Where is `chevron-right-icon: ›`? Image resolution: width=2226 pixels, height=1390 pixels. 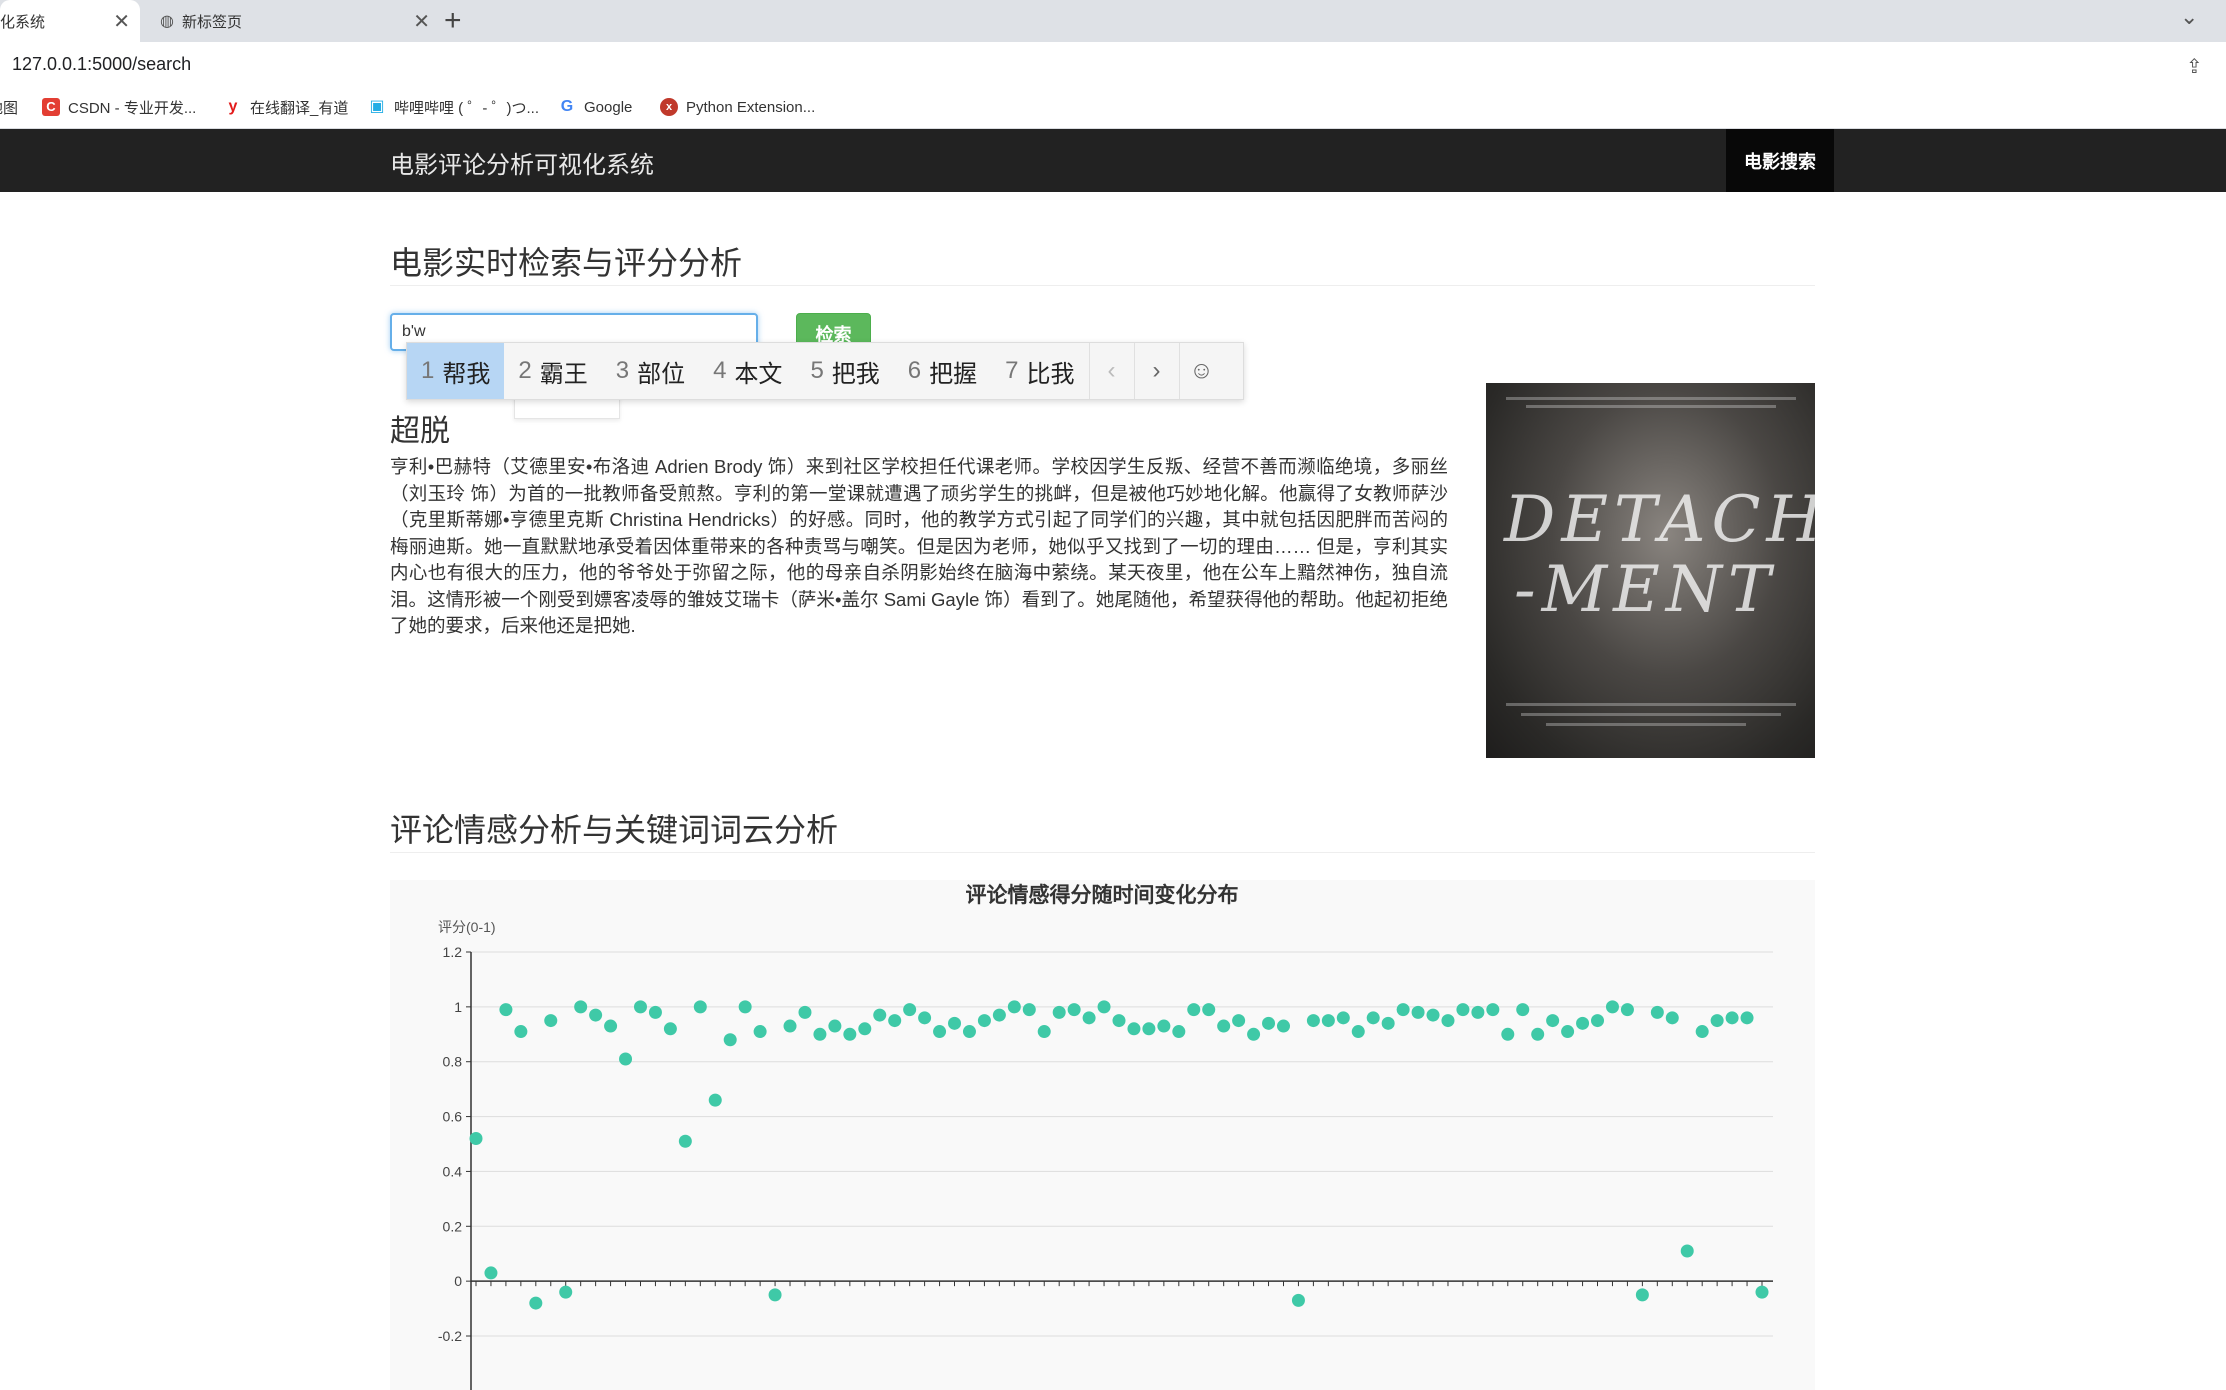
chevron-right-icon: › is located at coordinates (1156, 371).